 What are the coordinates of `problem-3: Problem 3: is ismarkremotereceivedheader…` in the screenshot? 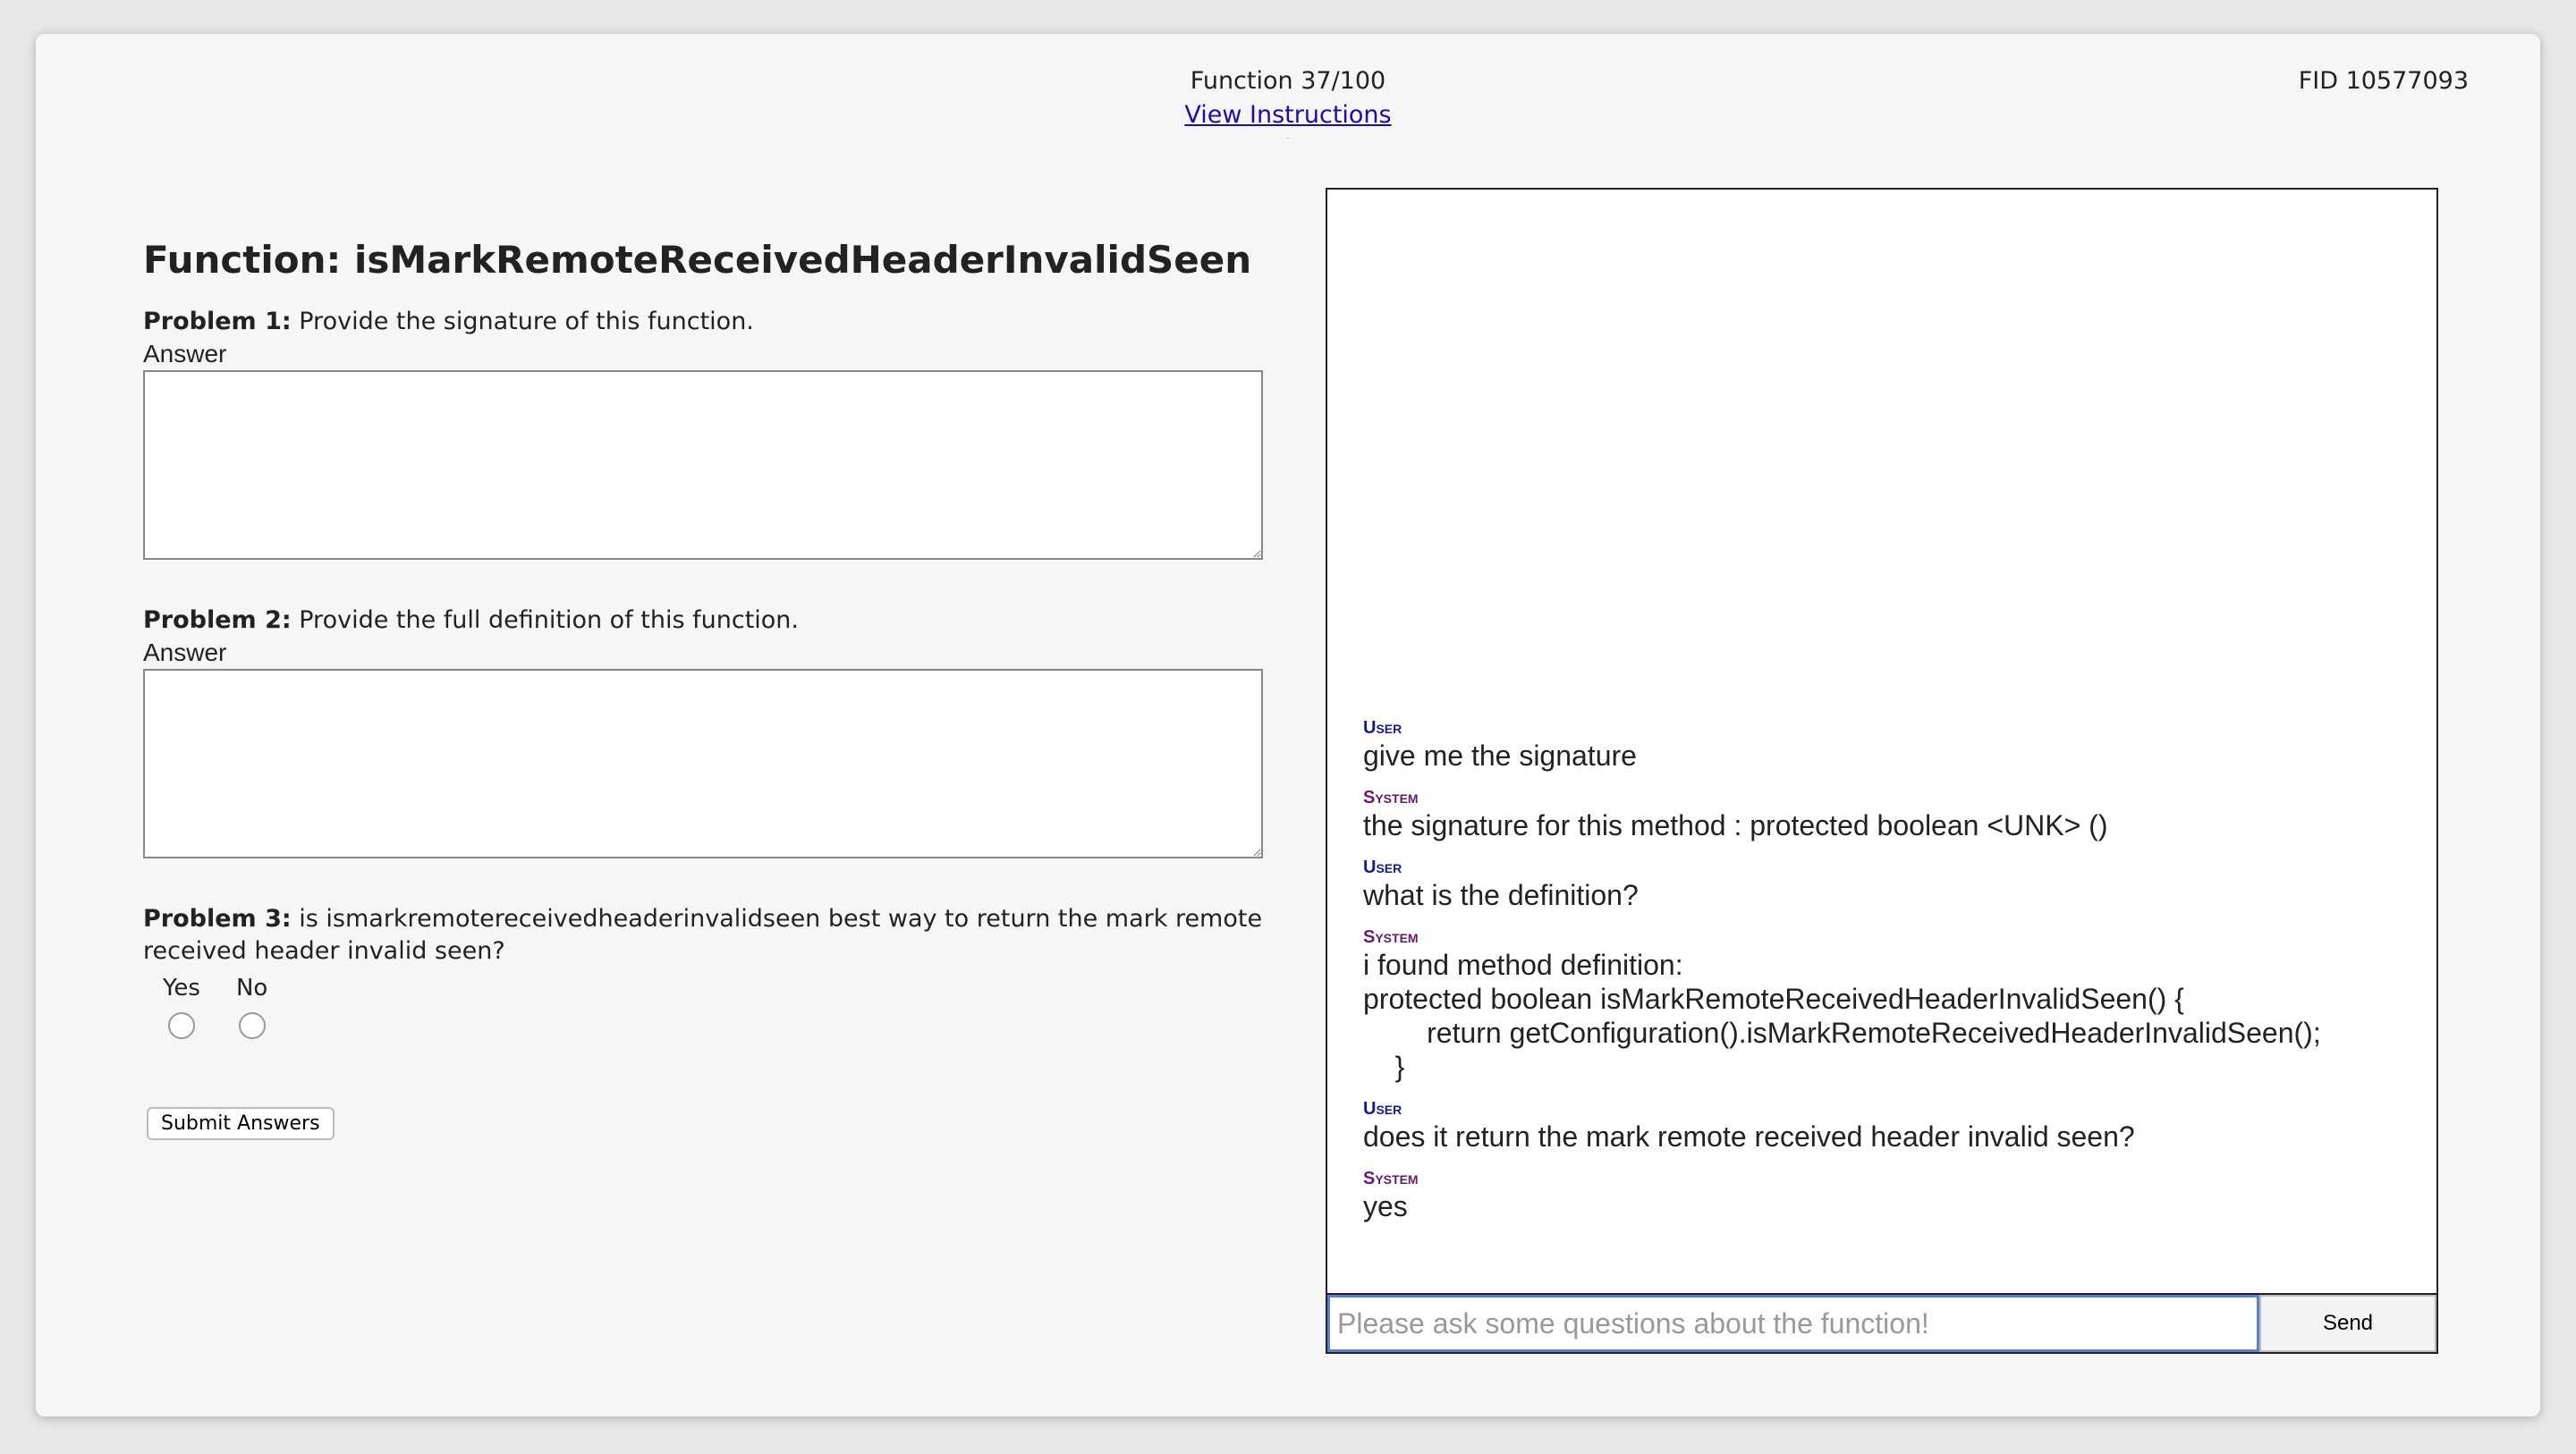 It's located at (703, 936).